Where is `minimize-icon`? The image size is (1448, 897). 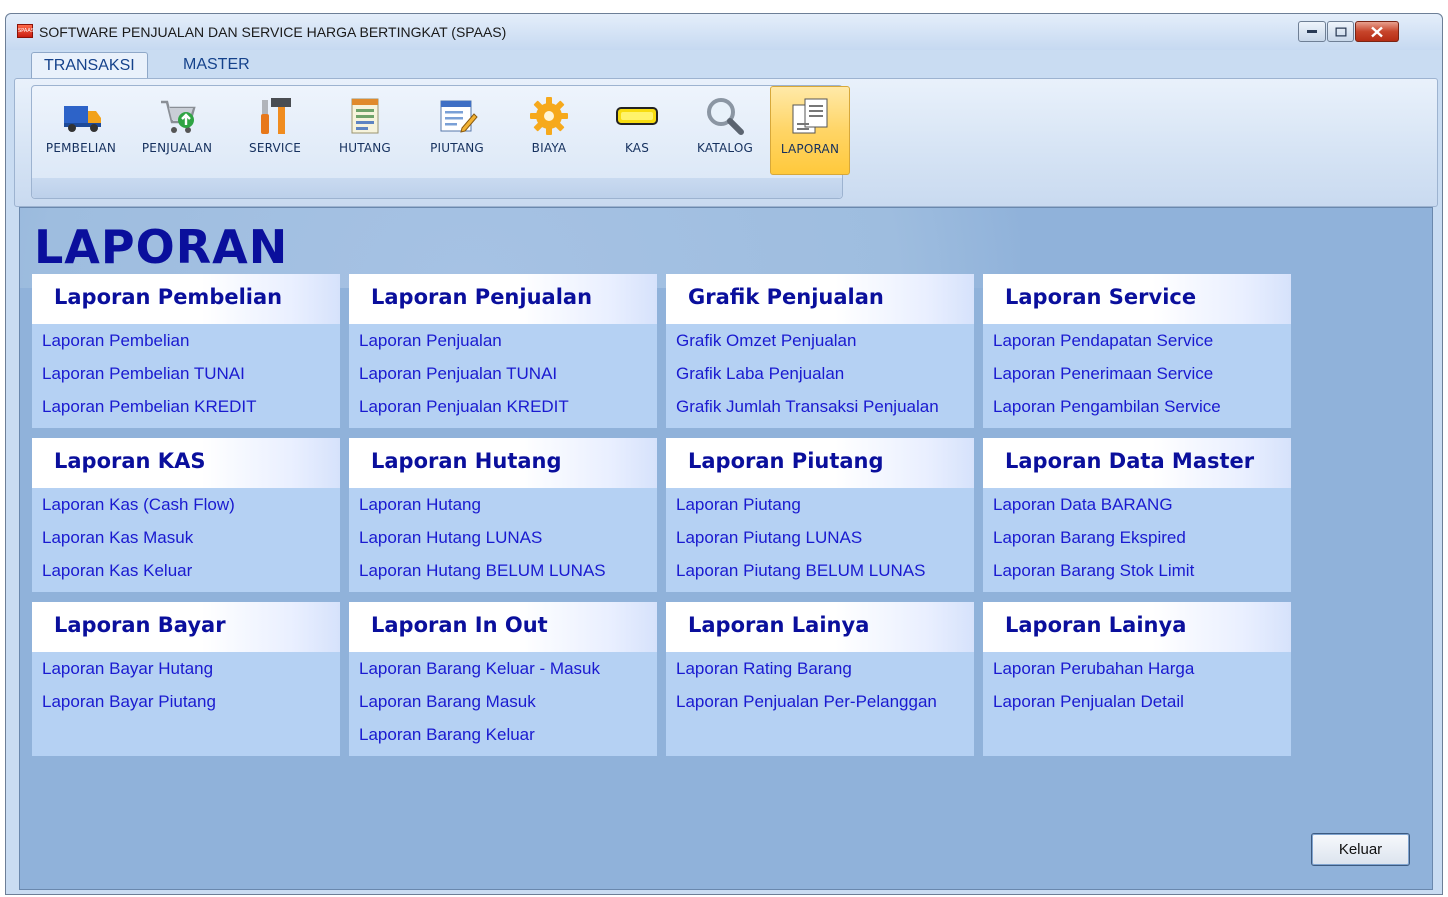
minimize-icon is located at coordinates (1312, 31).